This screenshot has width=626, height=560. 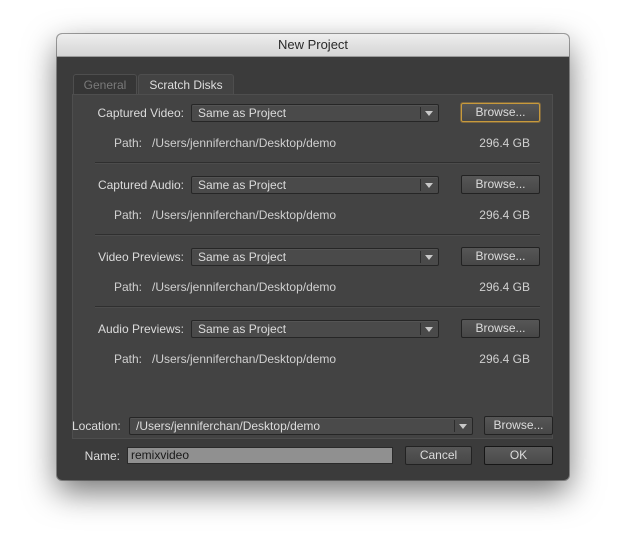 I want to click on captured-video-path-label: Path:, so click(x=128, y=143).